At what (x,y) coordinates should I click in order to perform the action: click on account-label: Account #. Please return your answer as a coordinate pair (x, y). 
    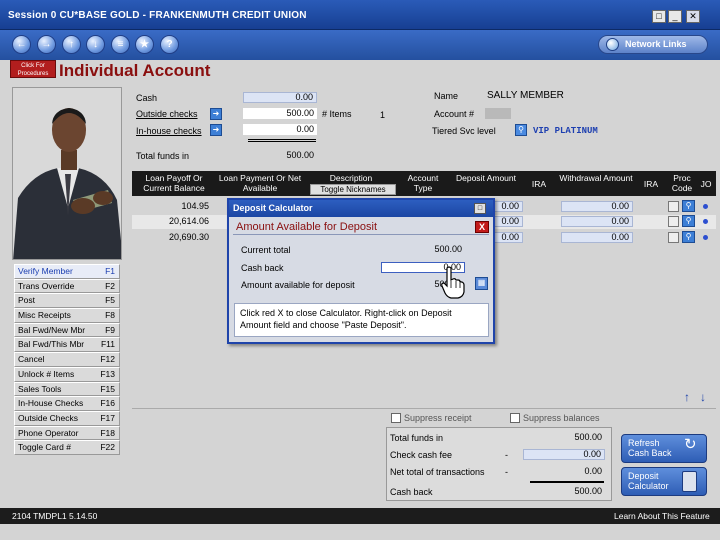
    Looking at the image, I should click on (454, 114).